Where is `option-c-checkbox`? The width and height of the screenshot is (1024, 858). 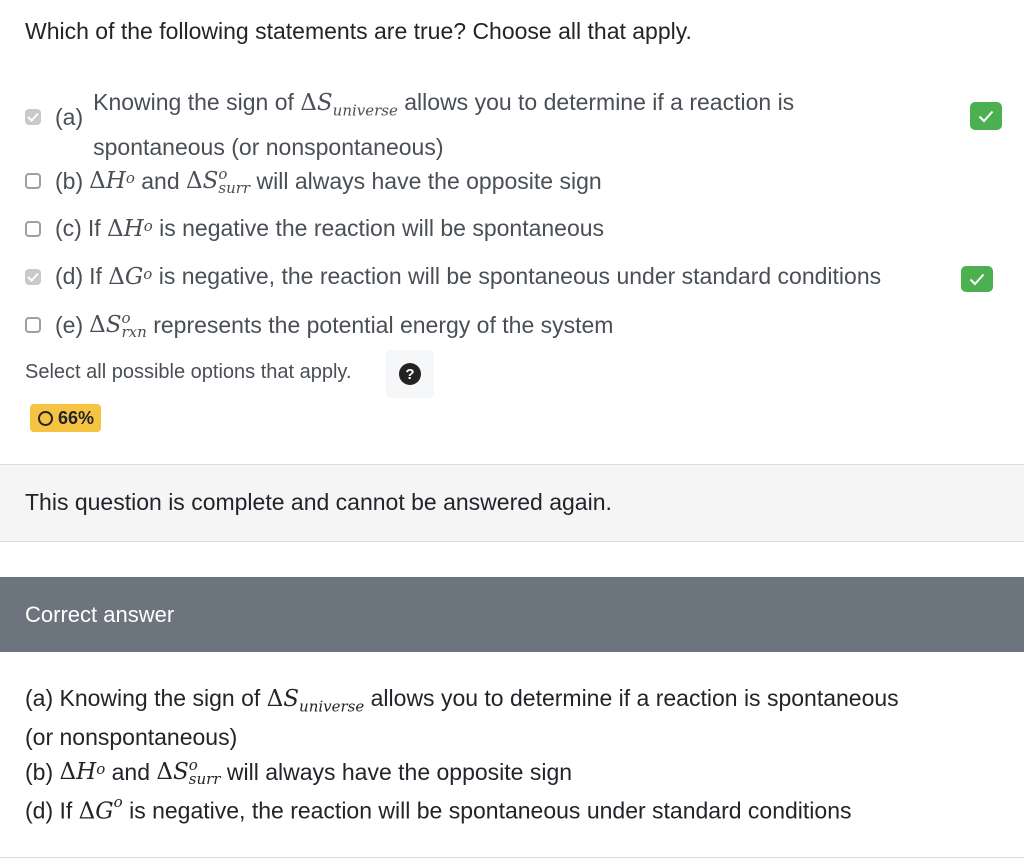
option-c-checkbox is located at coordinates (33, 228).